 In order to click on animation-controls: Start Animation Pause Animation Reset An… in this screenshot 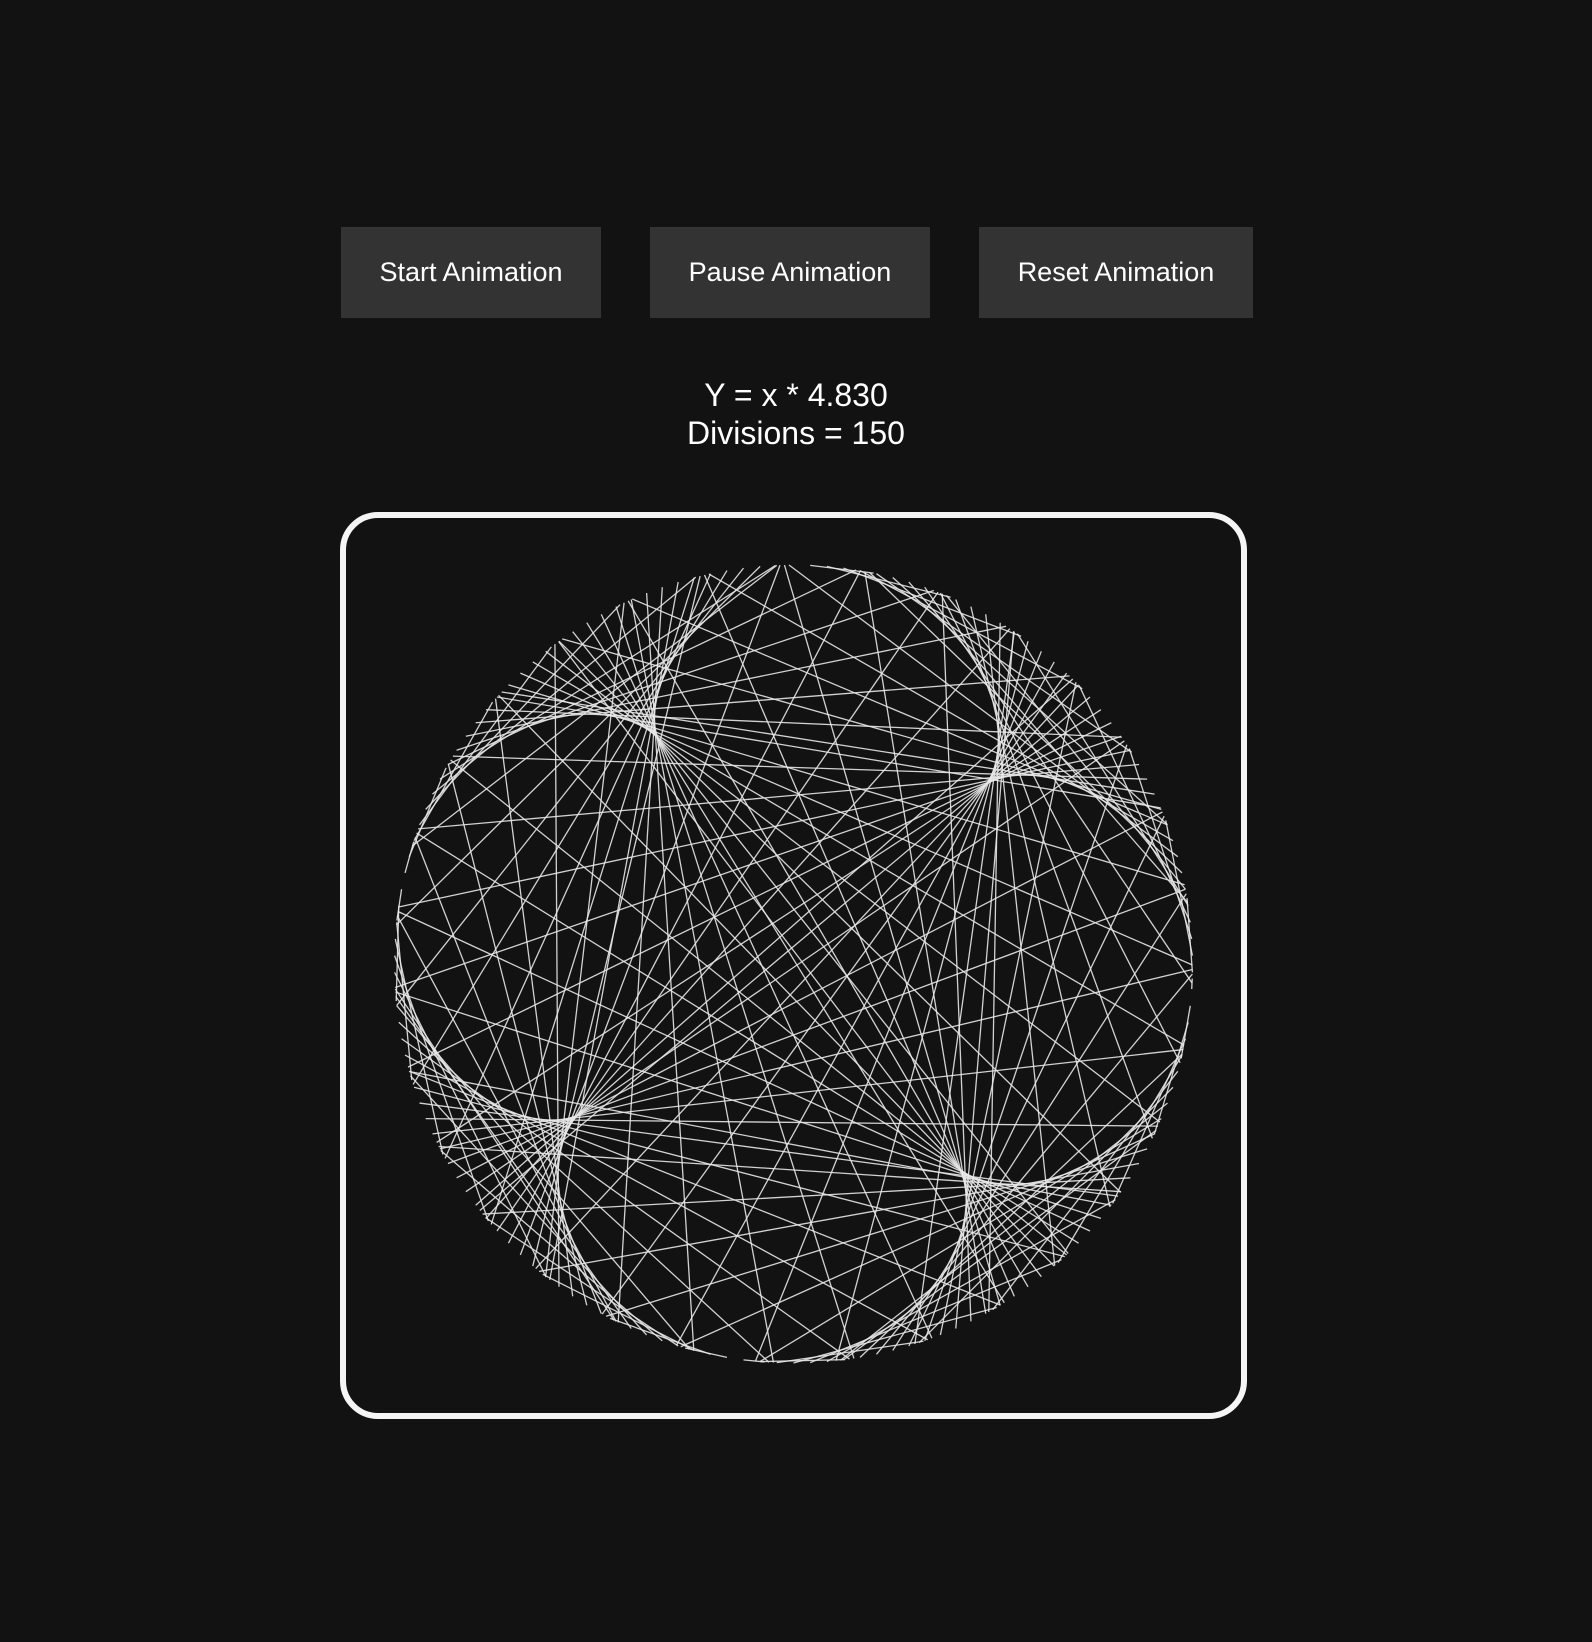, I will do `click(796, 272)`.